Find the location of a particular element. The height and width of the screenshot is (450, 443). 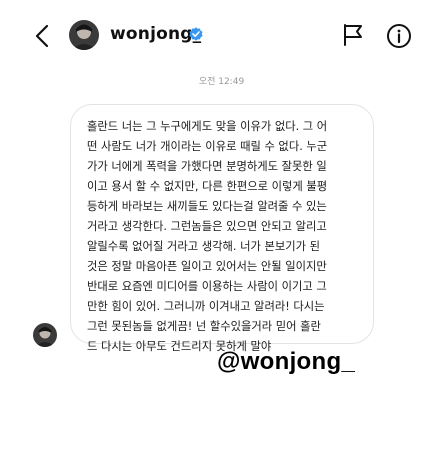

sender-avatar is located at coordinates (45, 335).